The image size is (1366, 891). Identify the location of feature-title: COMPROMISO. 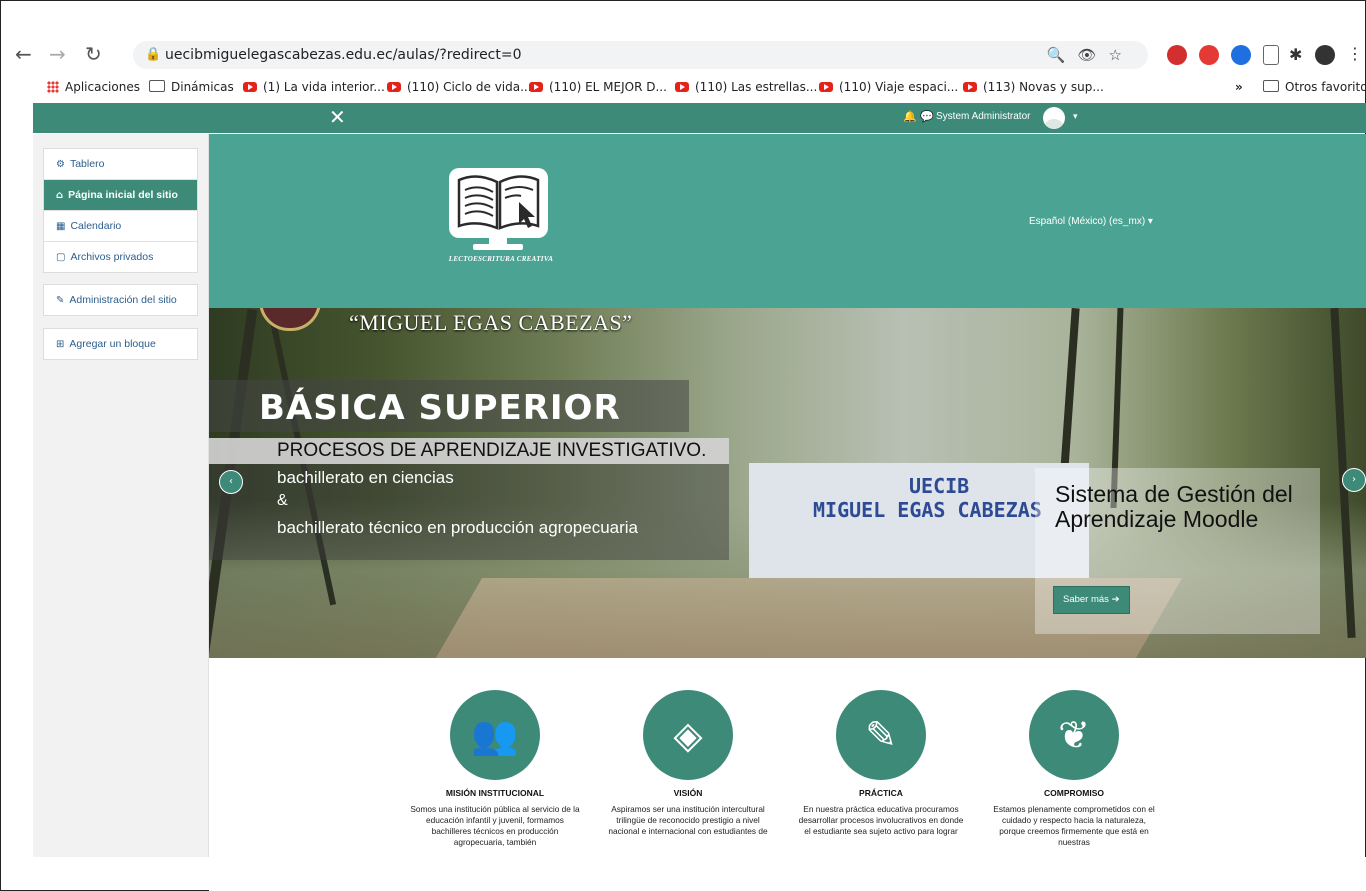
(1074, 793).